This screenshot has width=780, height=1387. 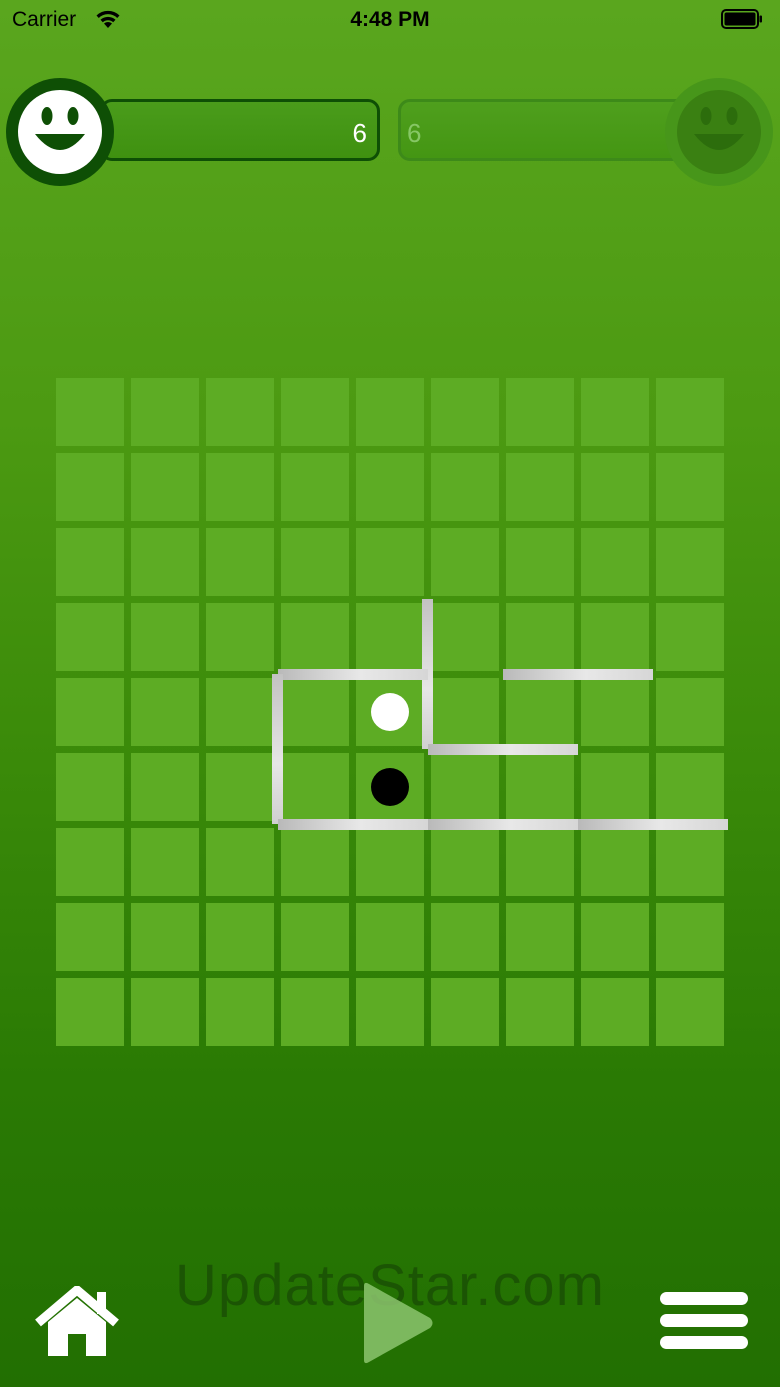 I want to click on status-bar: Carrier 4:48 PM, so click(x=390, y=20).